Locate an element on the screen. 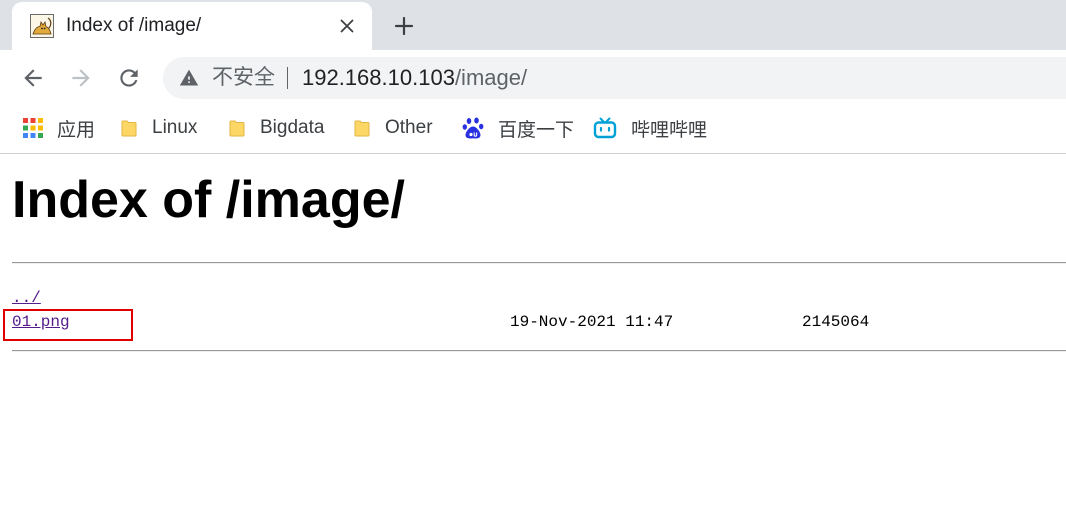  bookmarks-bar: 应用 Linux Bigdata Other 百度一下 哔哩哔哩 is located at coordinates (533, 128).